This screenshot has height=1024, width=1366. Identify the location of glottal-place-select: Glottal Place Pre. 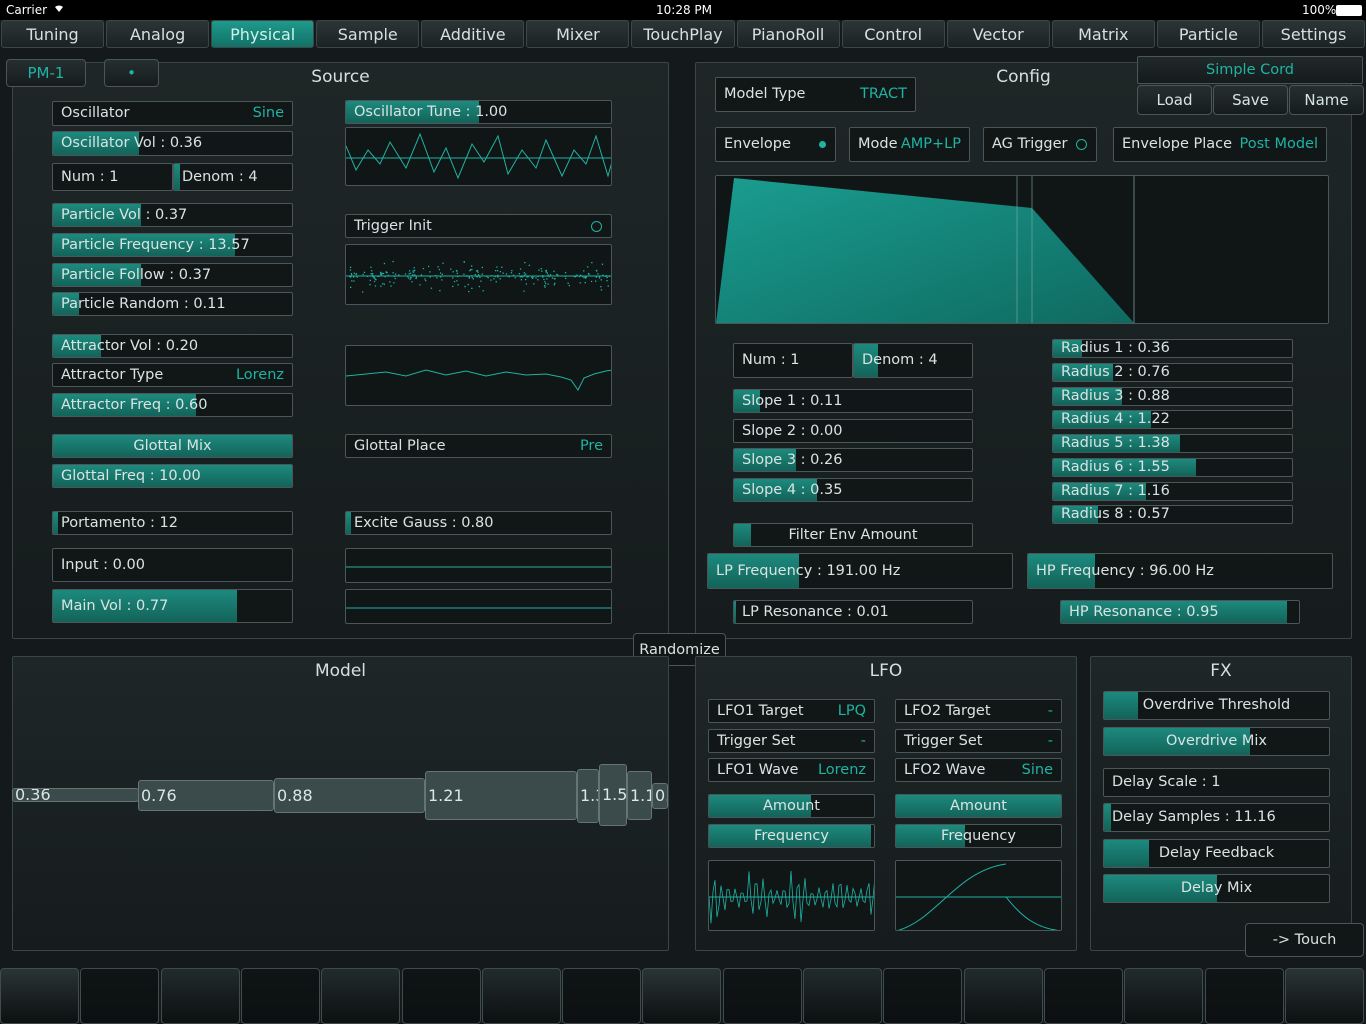
(478, 446).